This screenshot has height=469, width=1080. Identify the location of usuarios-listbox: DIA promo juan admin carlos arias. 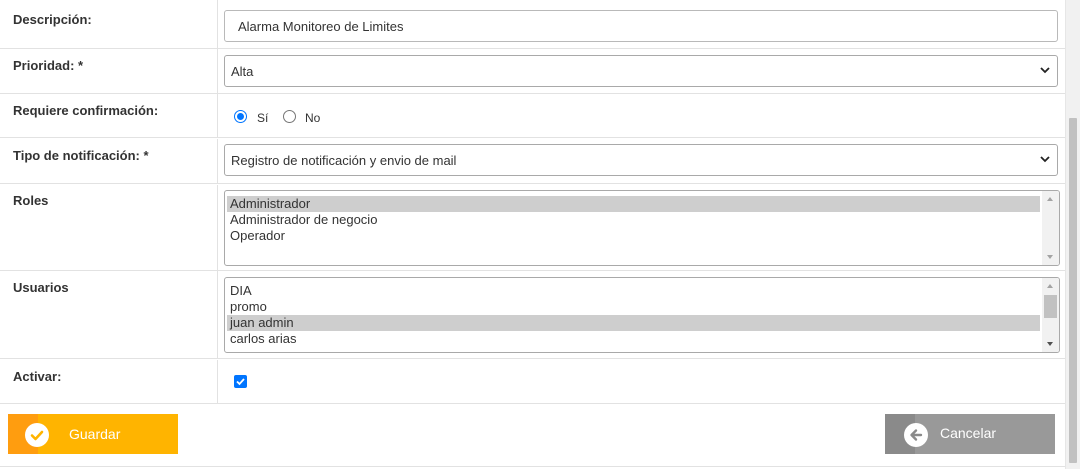
(642, 315).